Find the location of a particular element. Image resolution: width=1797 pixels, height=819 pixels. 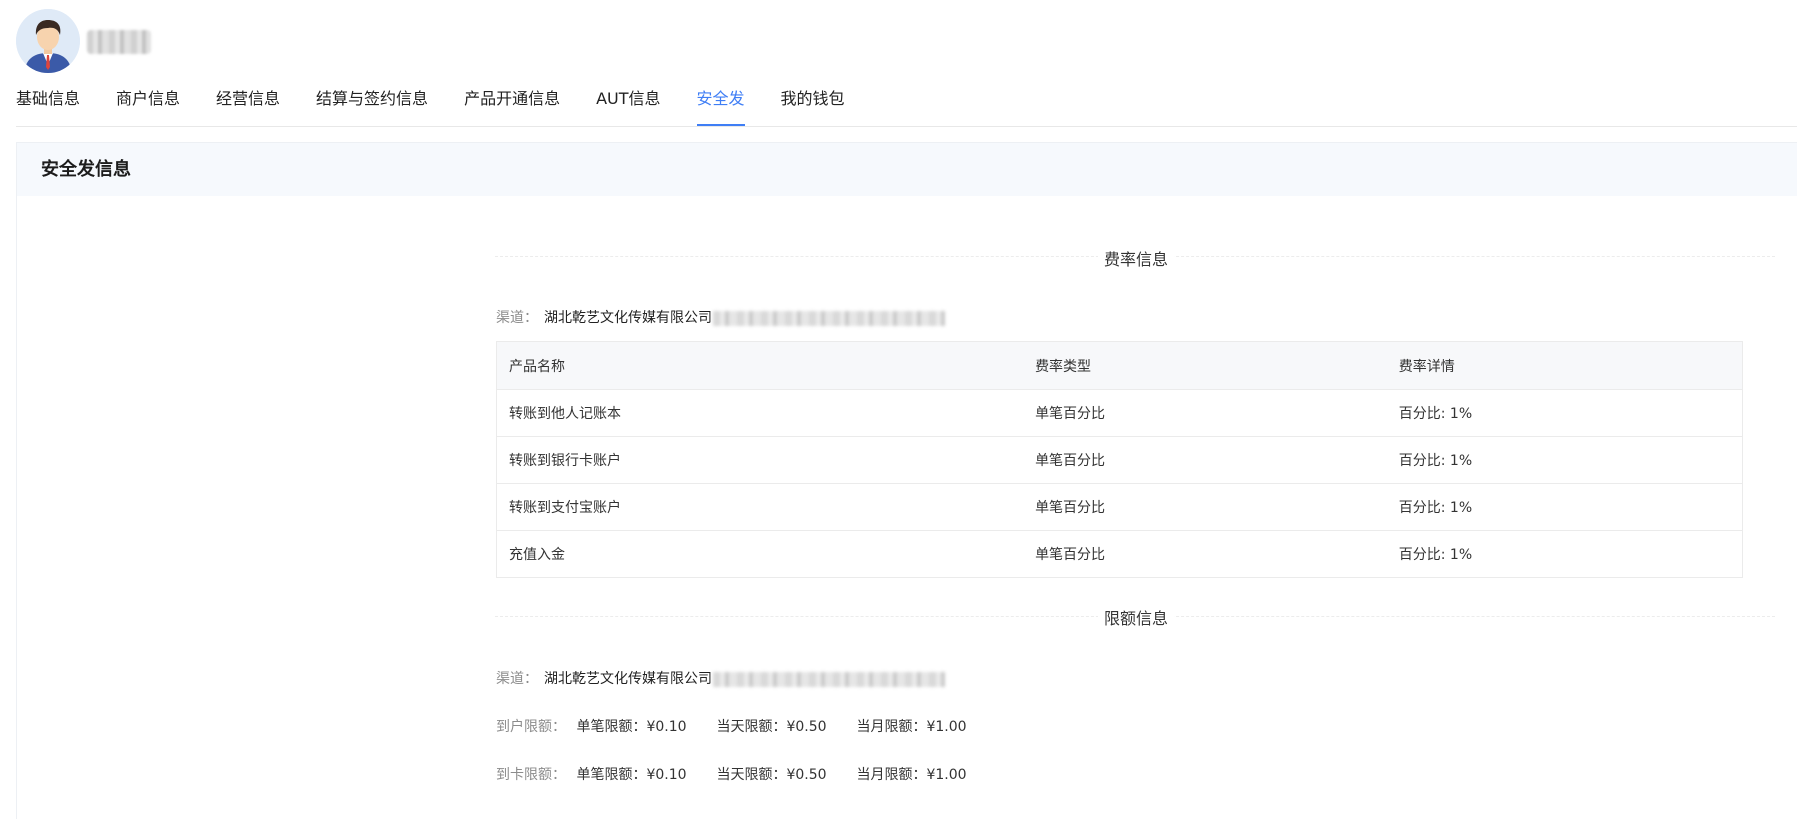

fee-channel-label: 渠道： is located at coordinates (517, 318).